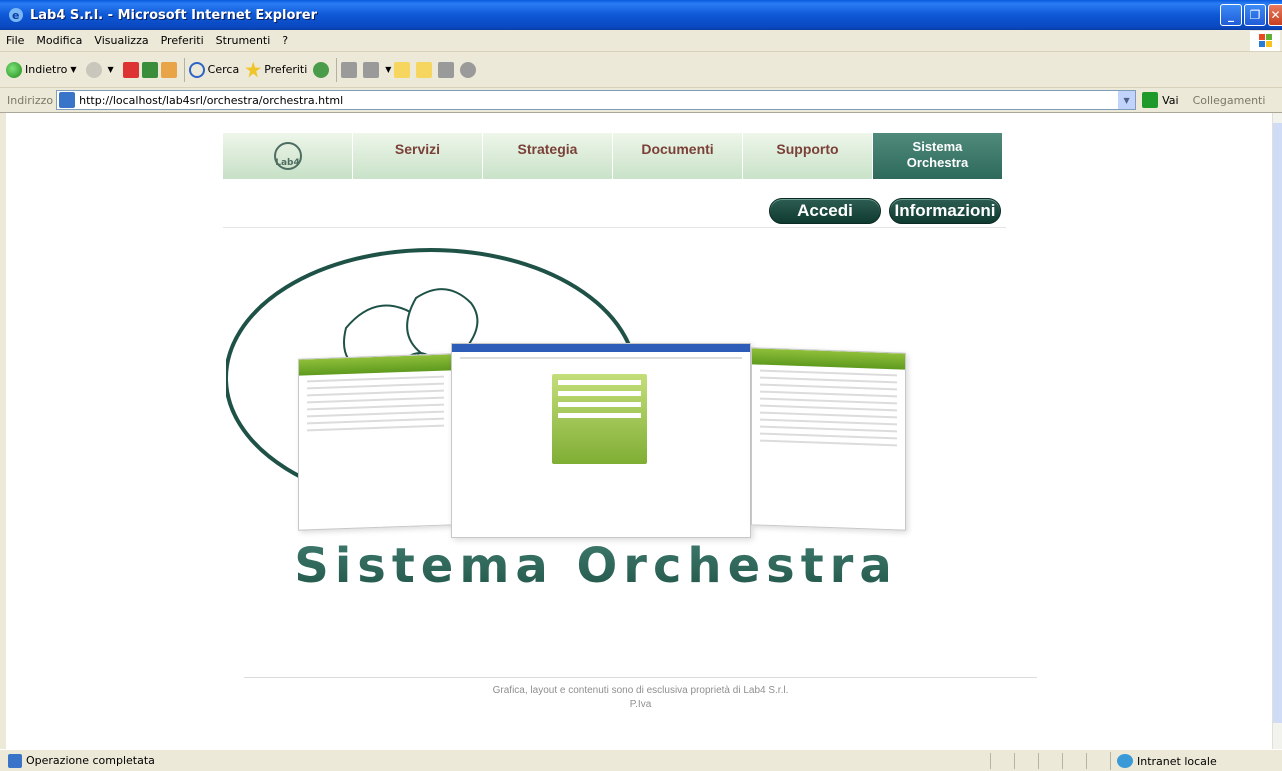 The width and height of the screenshot is (1282, 771). I want to click on lab4-logo-icon: Lab4, so click(287, 156).